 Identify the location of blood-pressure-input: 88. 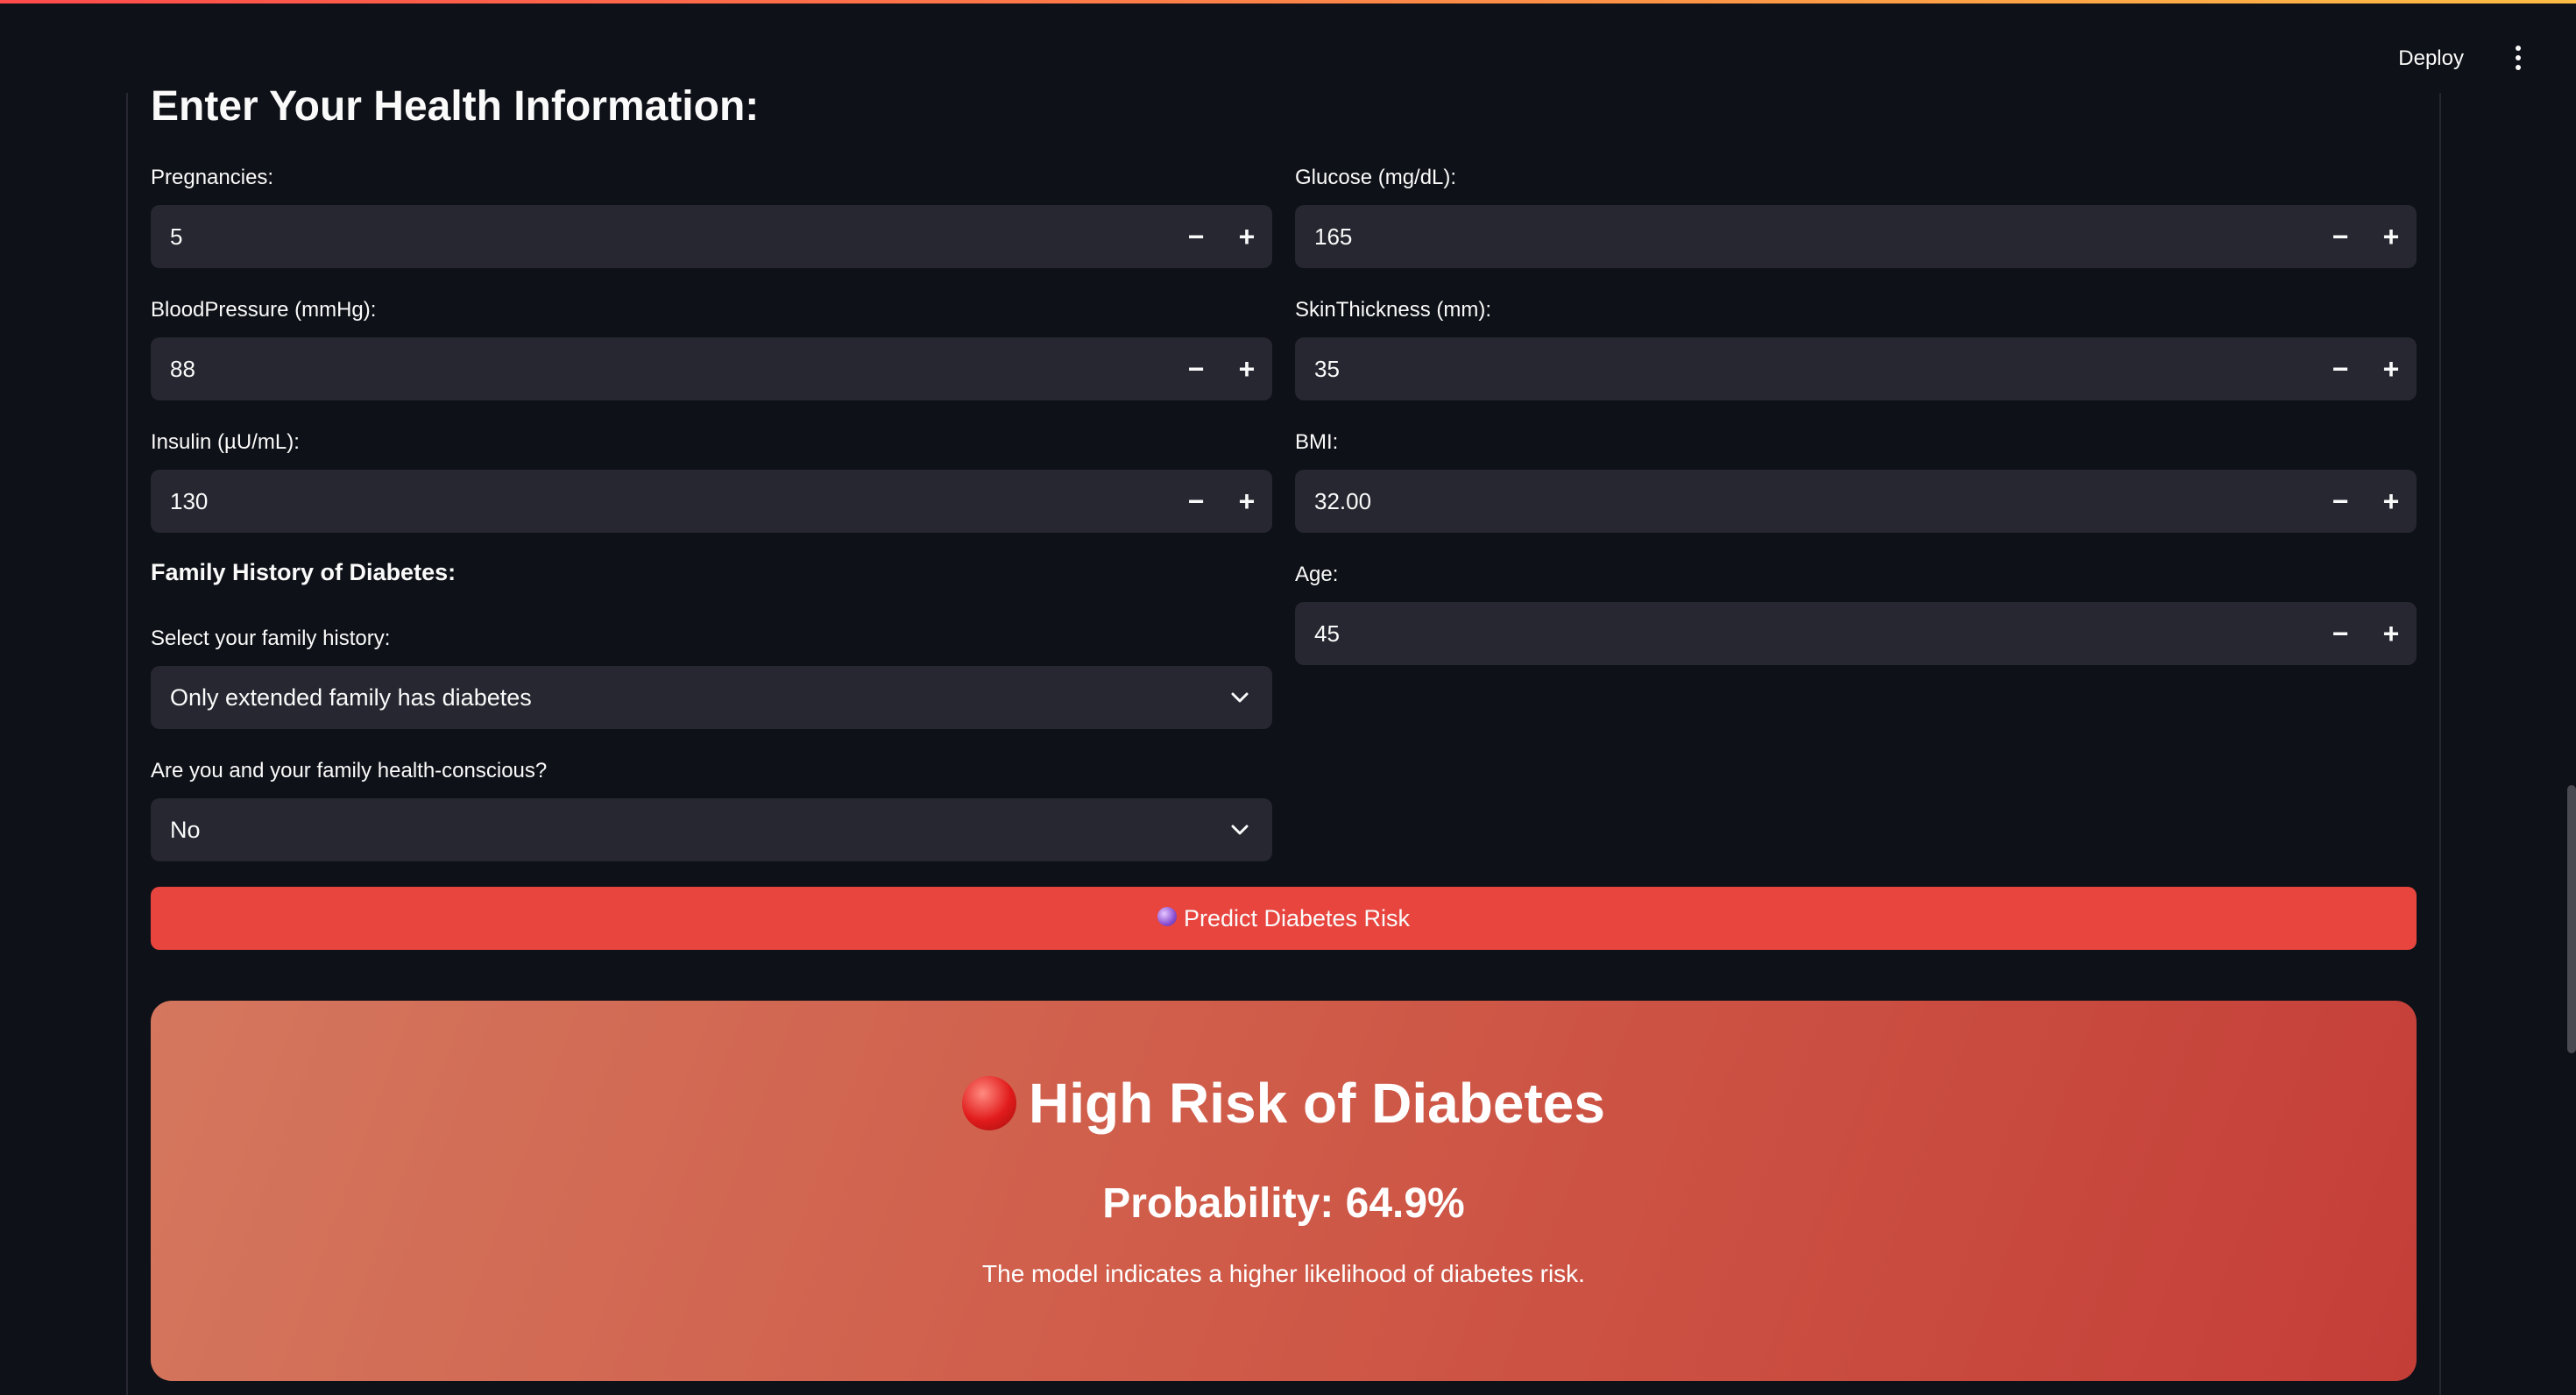
(661, 368).